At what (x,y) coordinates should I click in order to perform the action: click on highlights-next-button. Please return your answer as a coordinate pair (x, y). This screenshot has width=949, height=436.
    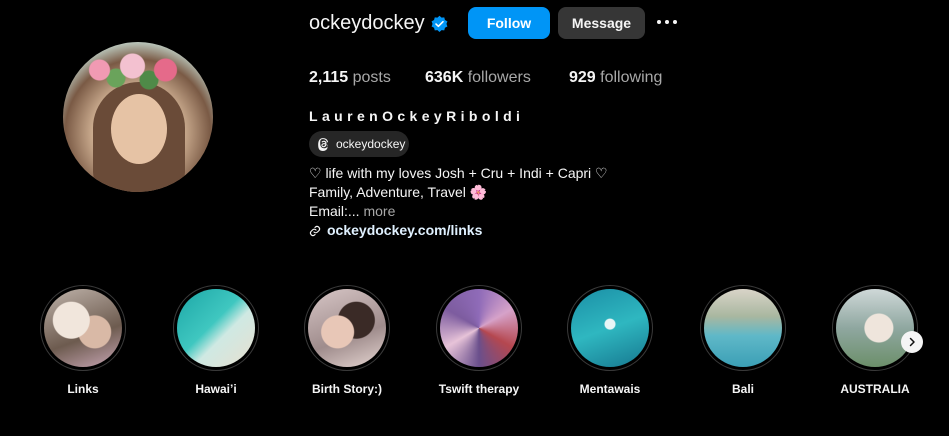
    Looking at the image, I should click on (912, 342).